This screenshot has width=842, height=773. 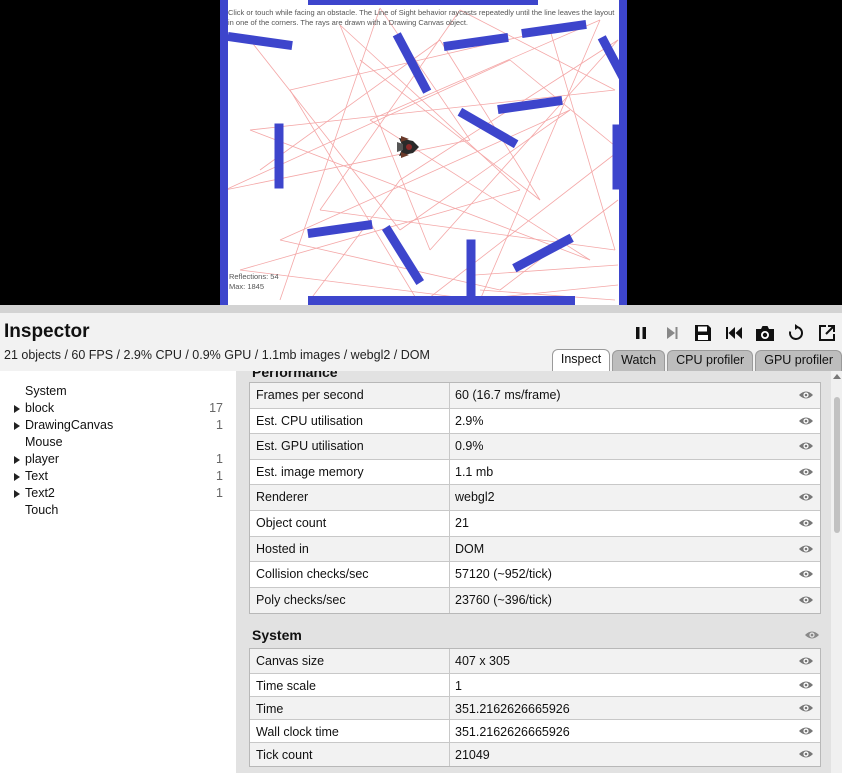 I want to click on camera-icon, so click(x=764, y=333).